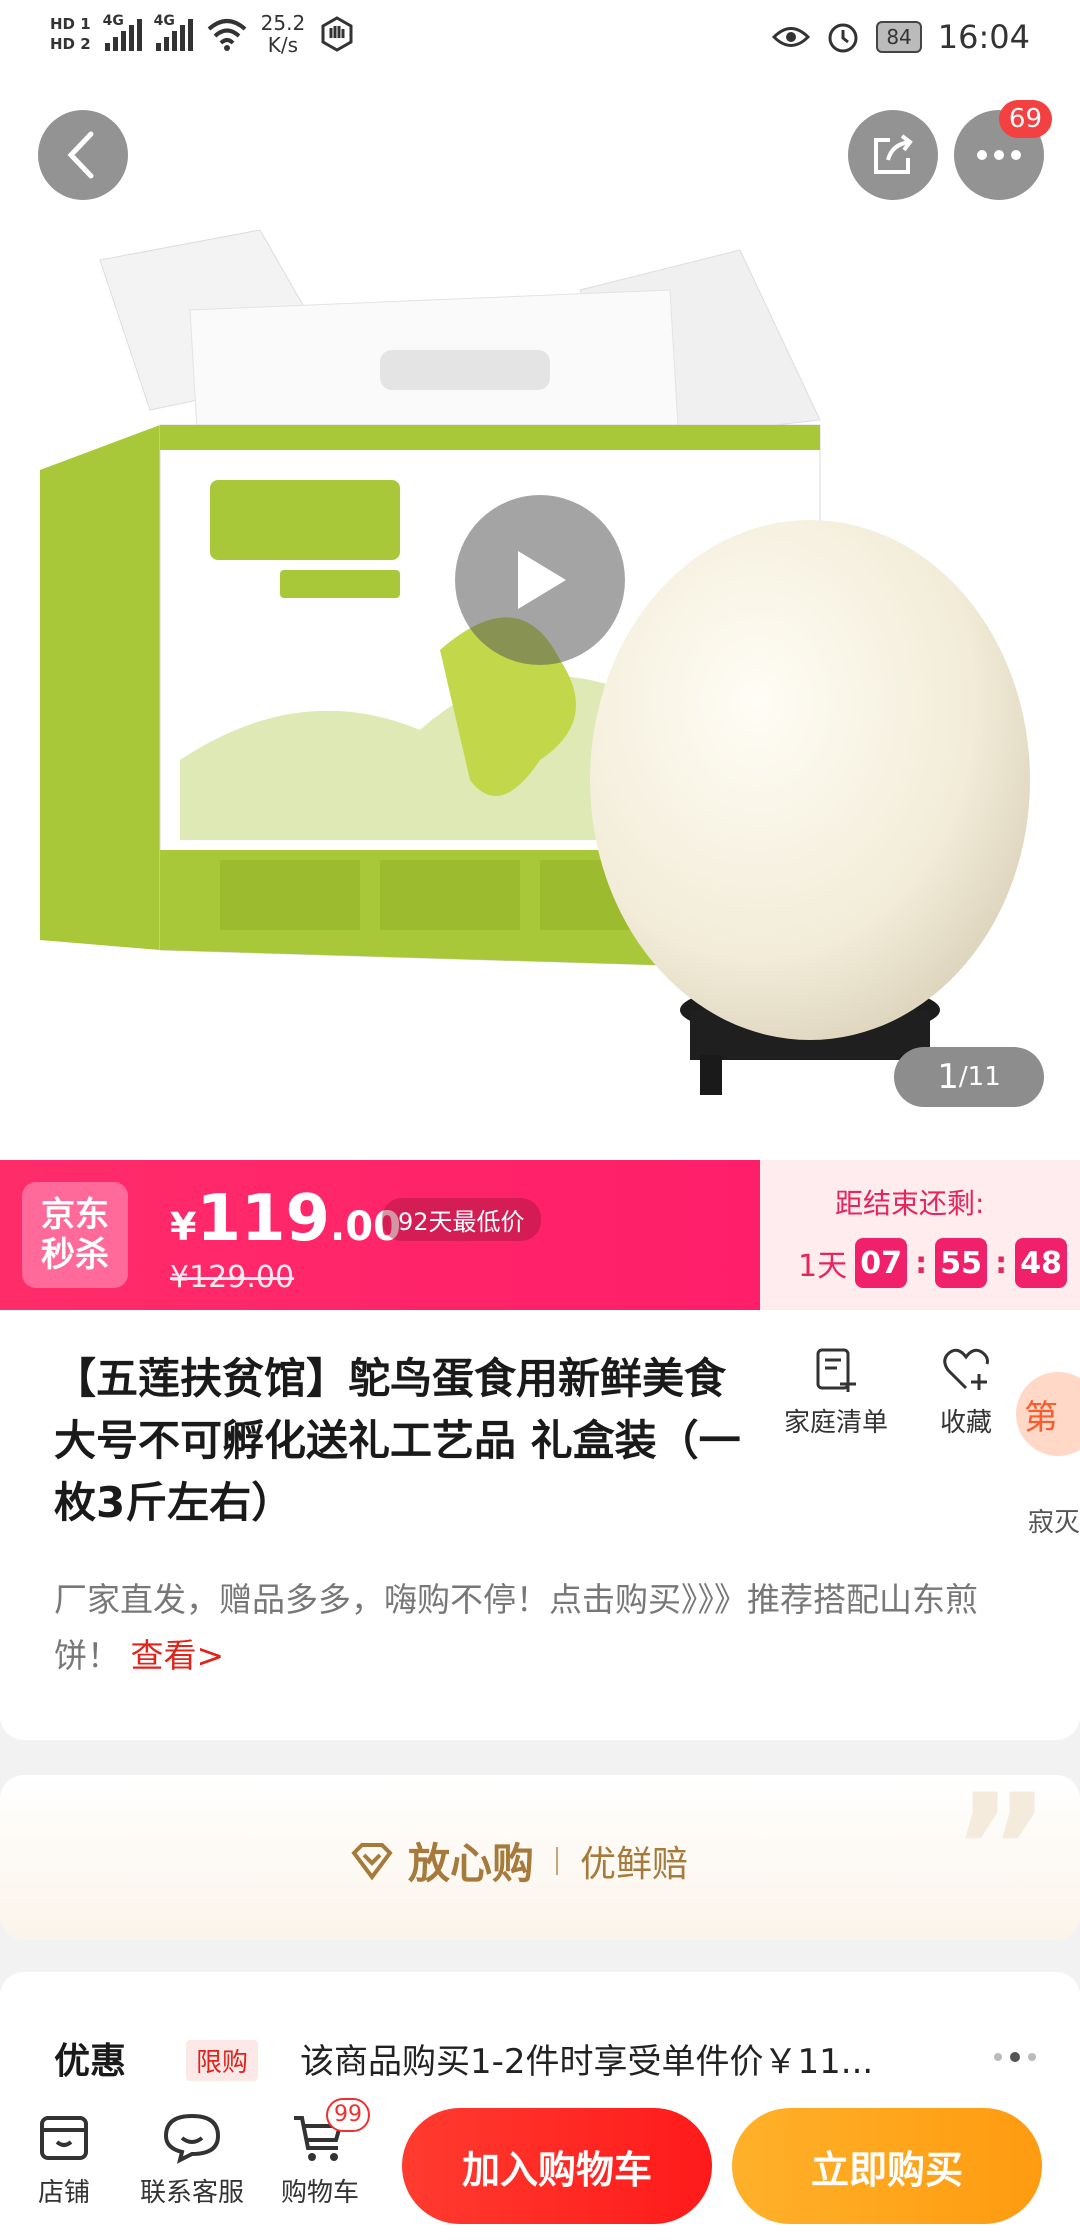 The width and height of the screenshot is (1080, 2240). Describe the element at coordinates (320, 2153) in the screenshot. I see `cart-button: 99 购物车` at that location.